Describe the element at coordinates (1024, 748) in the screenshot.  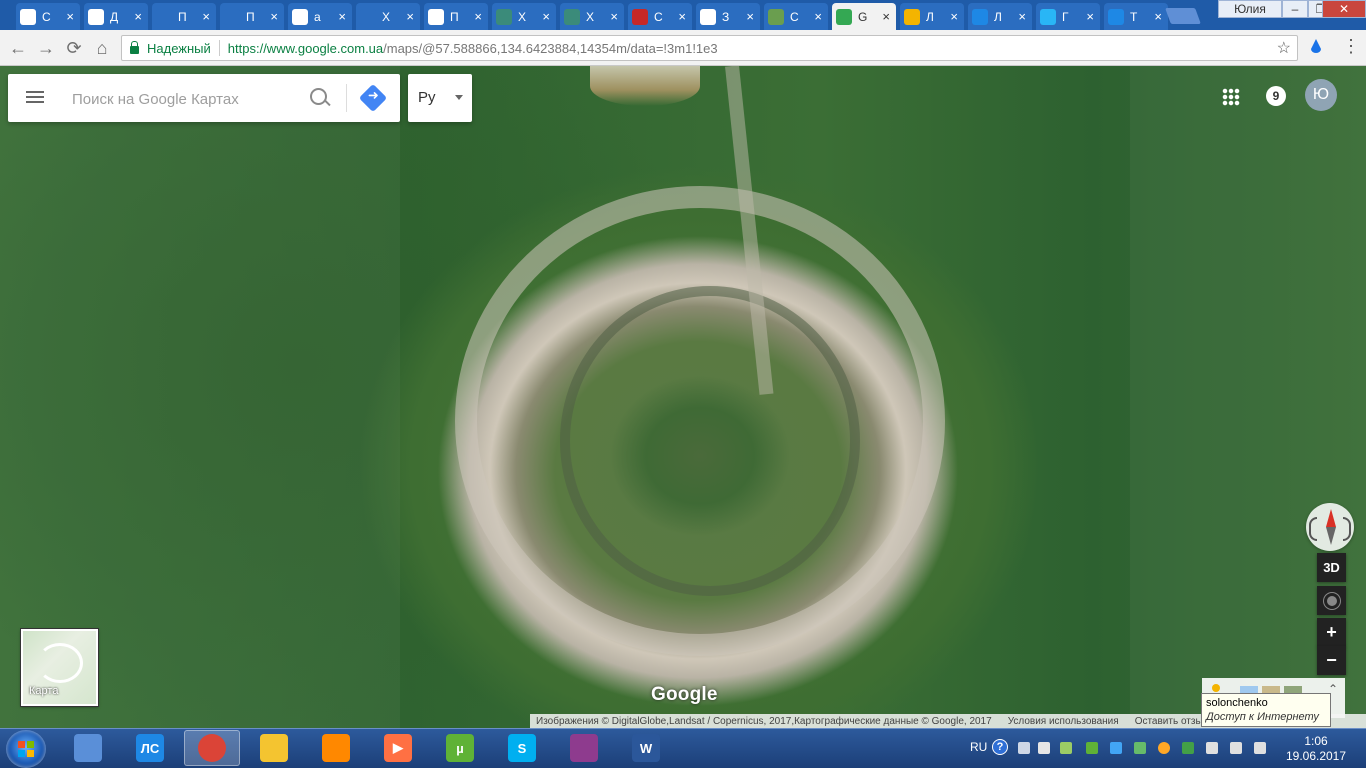
I see `tray-arrow-icon` at that location.